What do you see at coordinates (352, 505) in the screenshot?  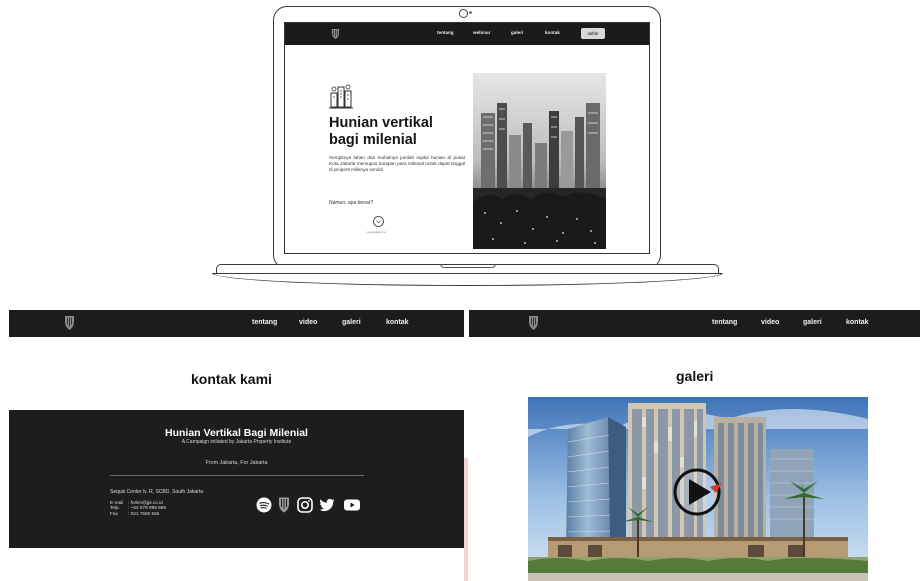 I see `youtube-icon` at bounding box center [352, 505].